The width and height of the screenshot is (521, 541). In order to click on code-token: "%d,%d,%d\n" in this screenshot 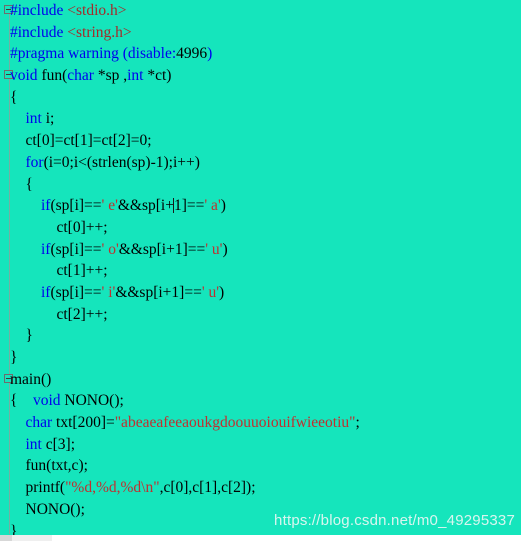, I will do `click(112, 488)`.